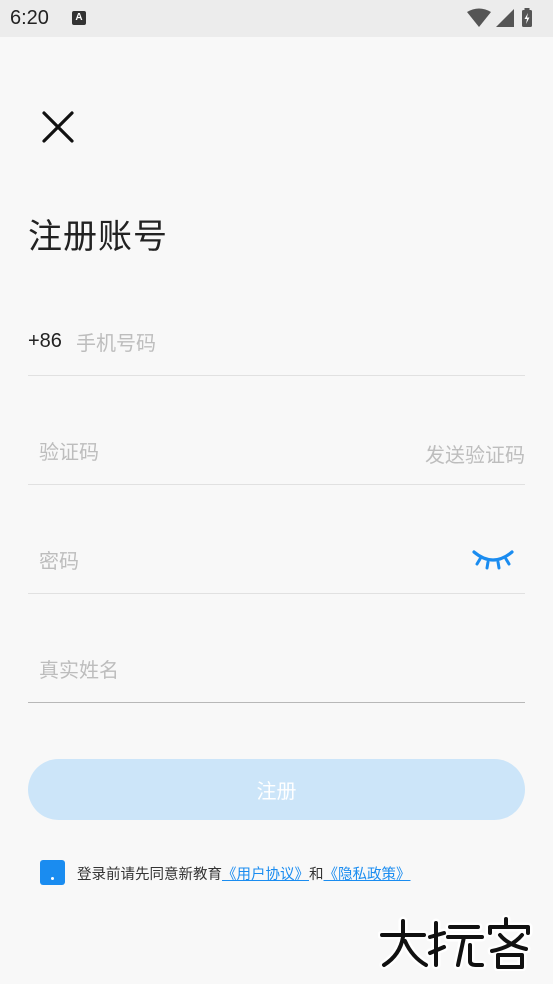  I want to click on agreement-conjunction: 和, so click(316, 875).